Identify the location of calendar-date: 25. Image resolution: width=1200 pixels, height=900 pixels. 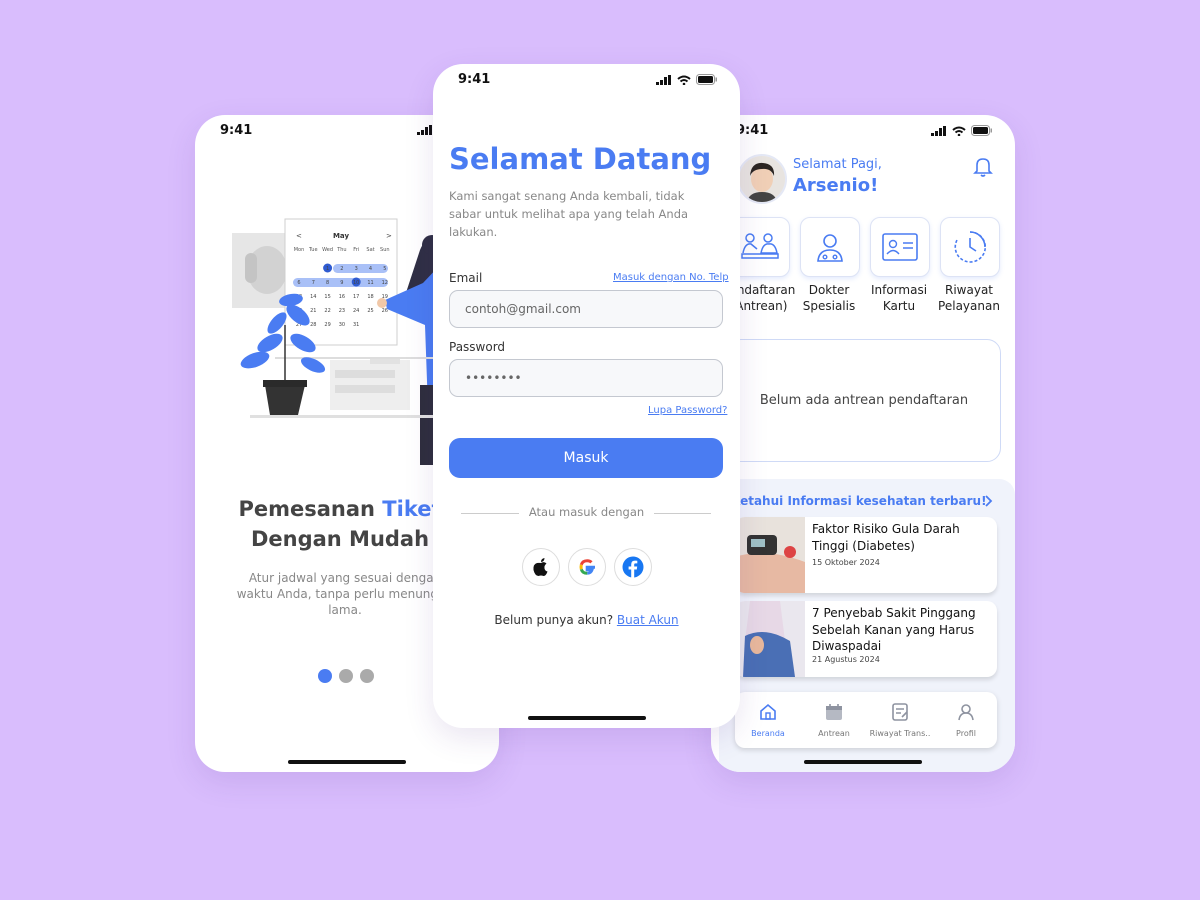
(370, 311).